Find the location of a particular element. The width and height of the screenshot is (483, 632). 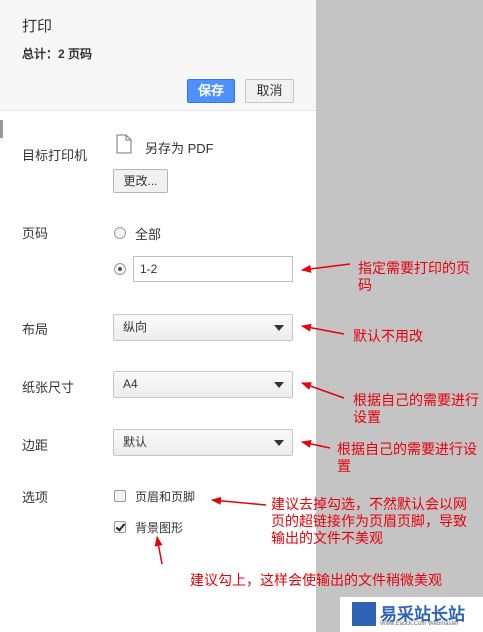

pages-all-radio is located at coordinates (120, 233).